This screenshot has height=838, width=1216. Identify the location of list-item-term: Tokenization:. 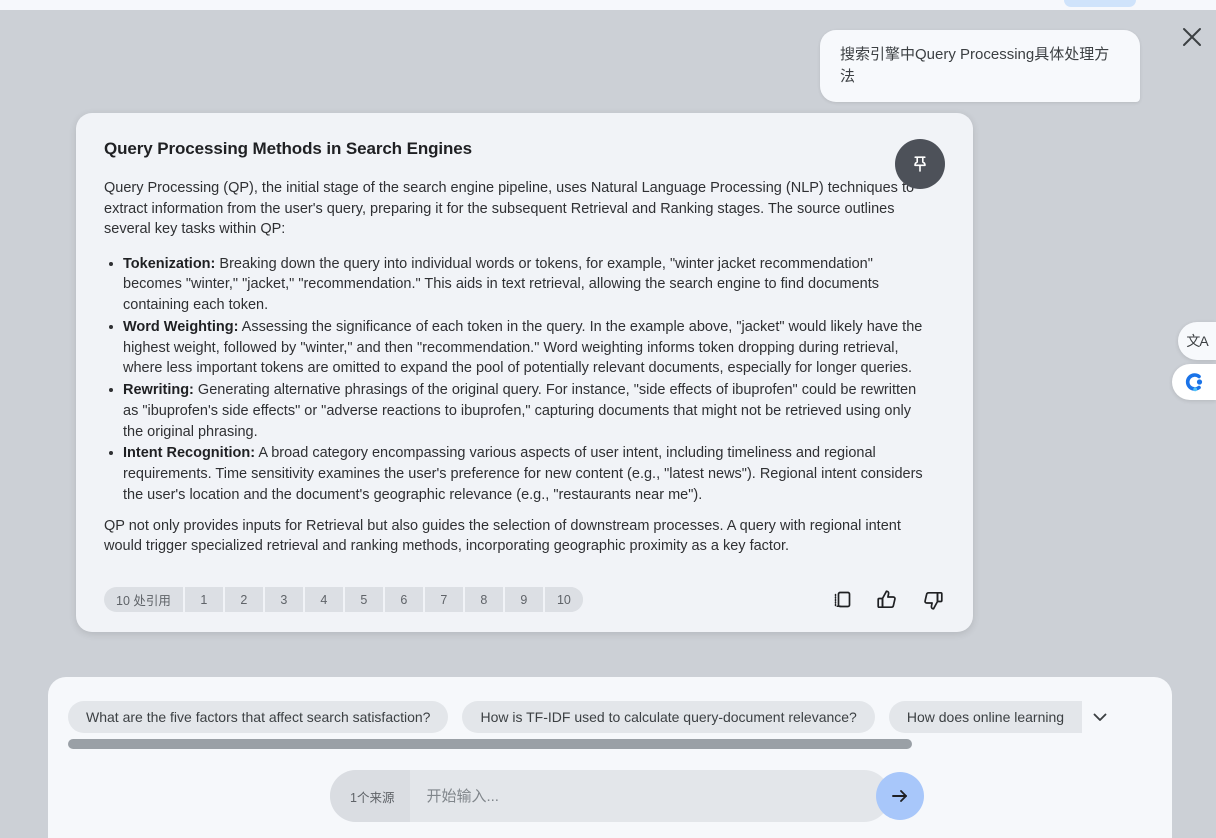
(169, 263).